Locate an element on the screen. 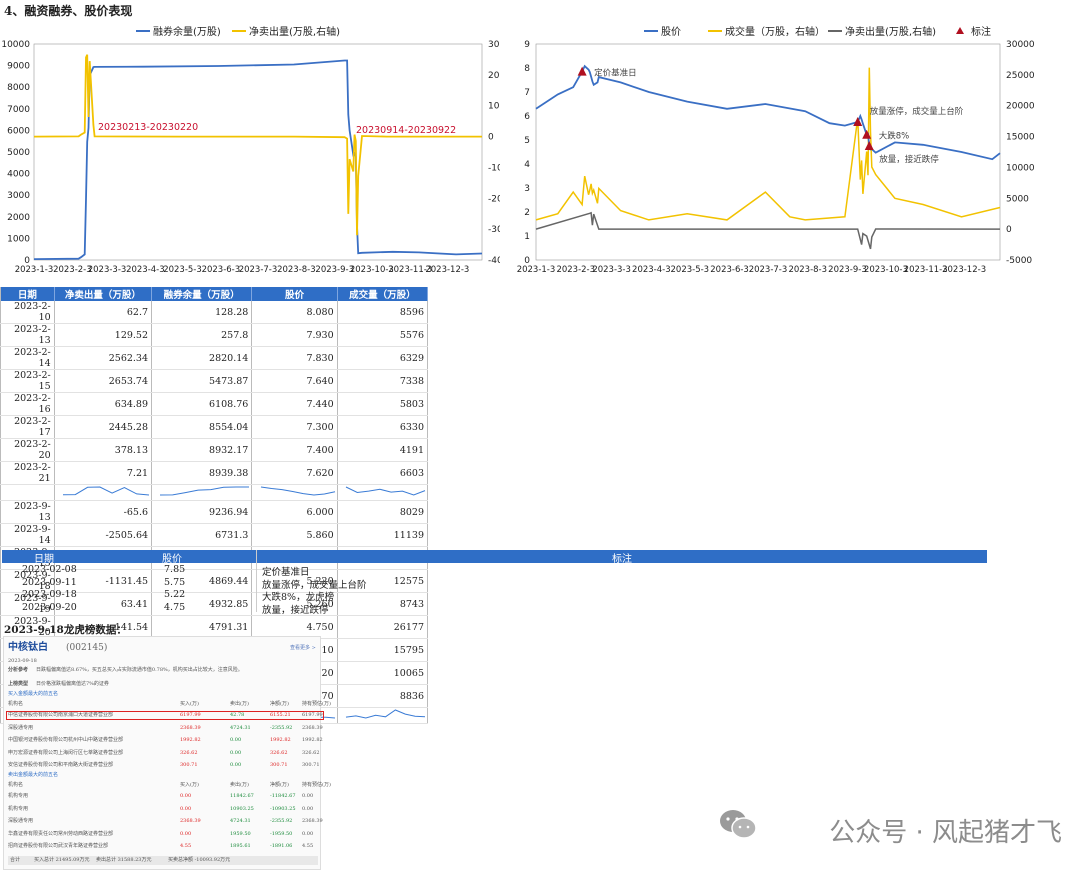 This screenshot has height=874, width=1080. table-cell: 8596 is located at coordinates (383, 312).